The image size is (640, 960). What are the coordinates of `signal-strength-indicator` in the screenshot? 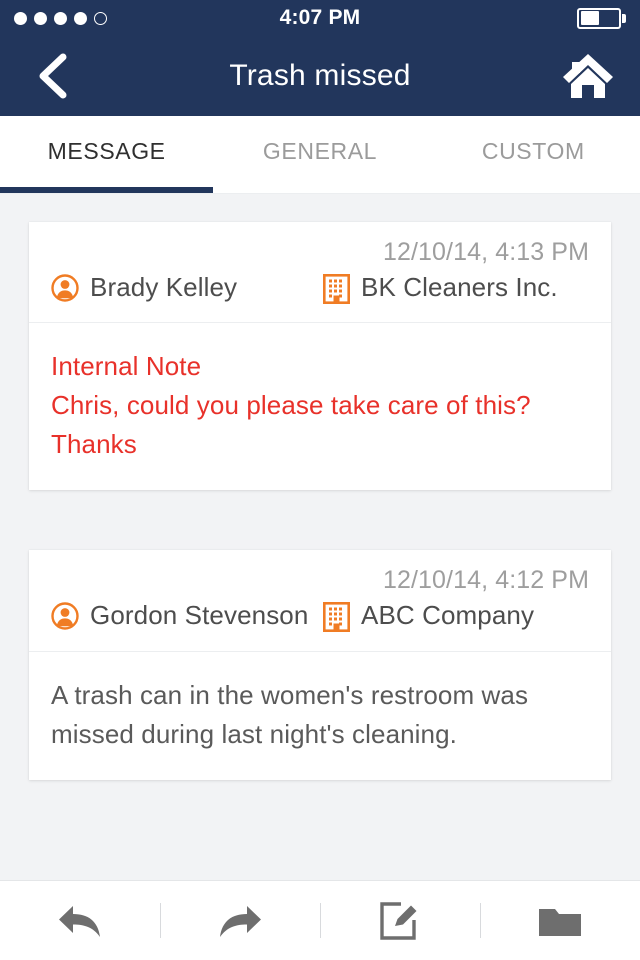 It's located at (60, 18).